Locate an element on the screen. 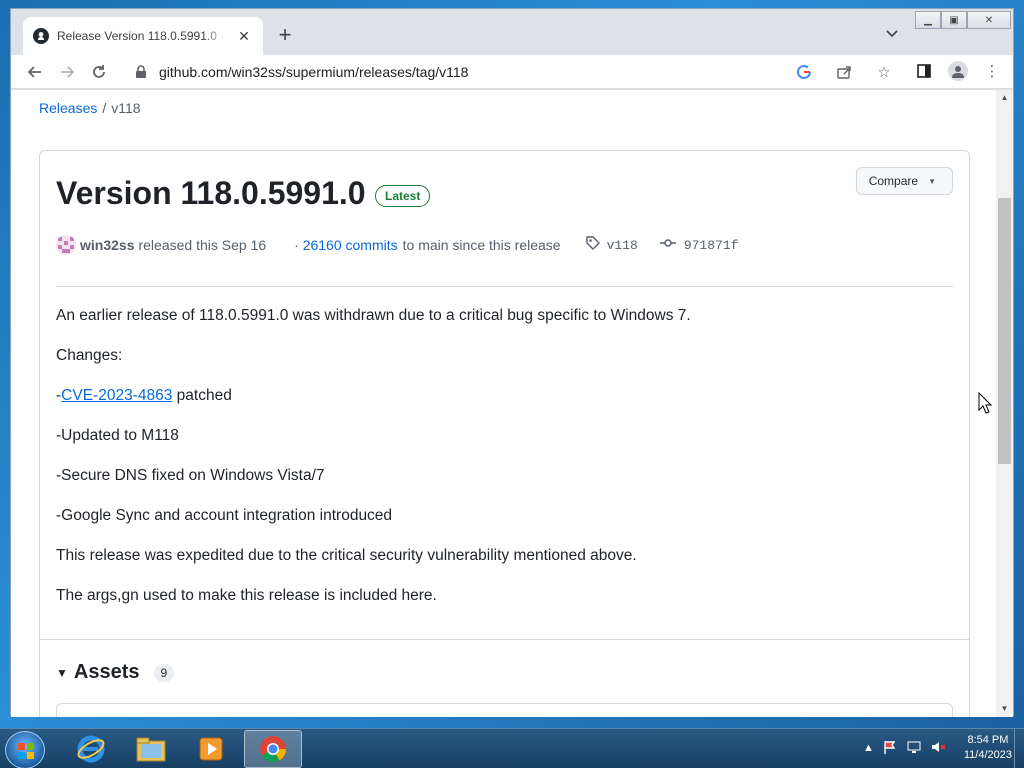 The image size is (1024, 768). github-icon is located at coordinates (41, 36).